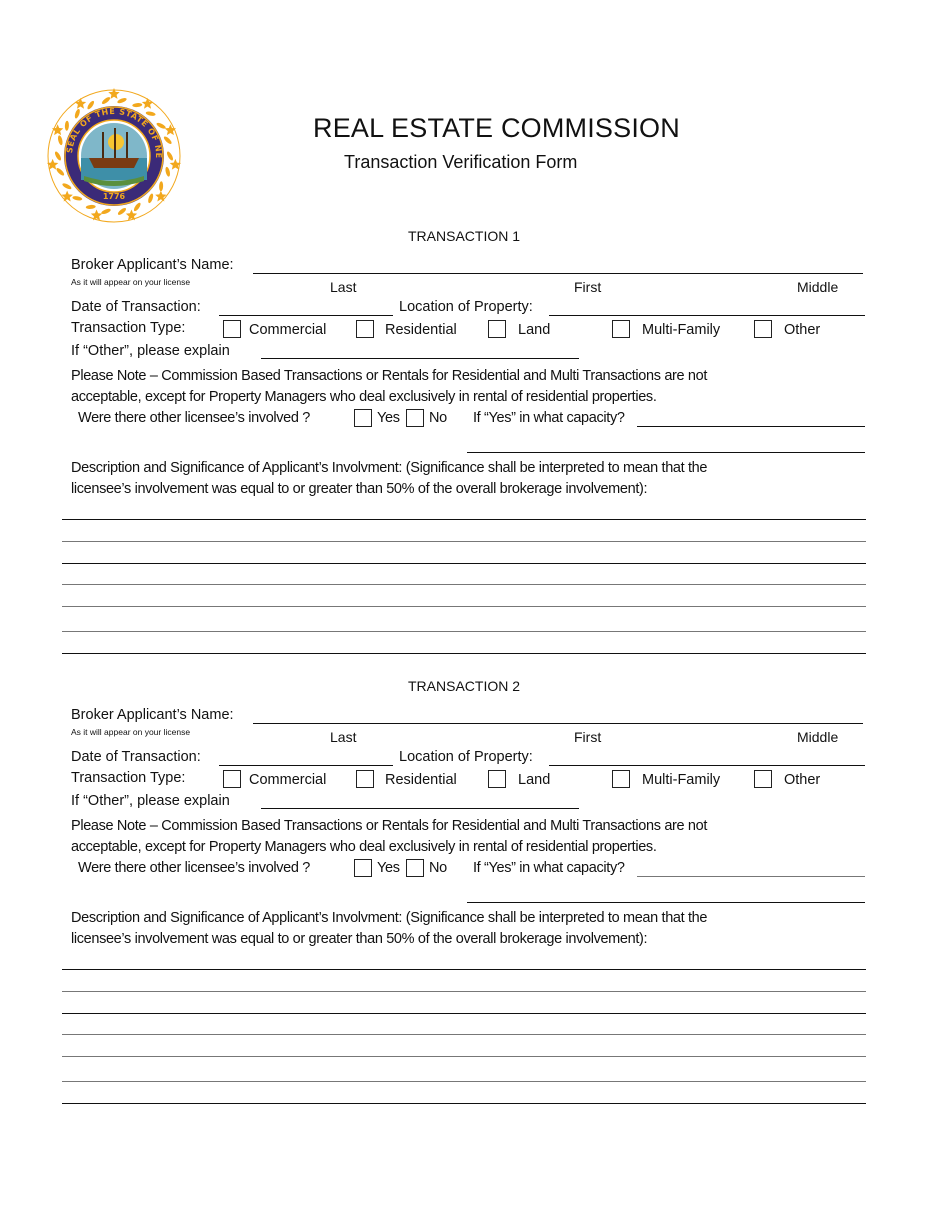  I want to click on name-part-last: Last, so click(343, 737).